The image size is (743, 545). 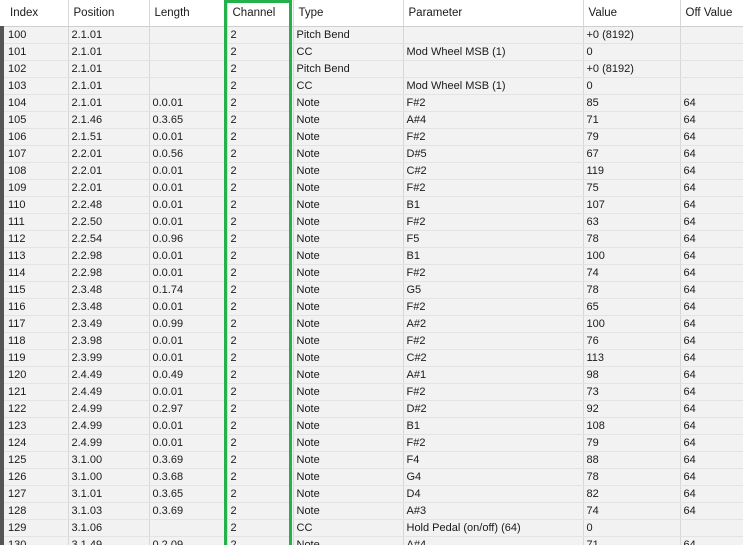 I want to click on cell-parameter: F4, so click(x=493, y=460).